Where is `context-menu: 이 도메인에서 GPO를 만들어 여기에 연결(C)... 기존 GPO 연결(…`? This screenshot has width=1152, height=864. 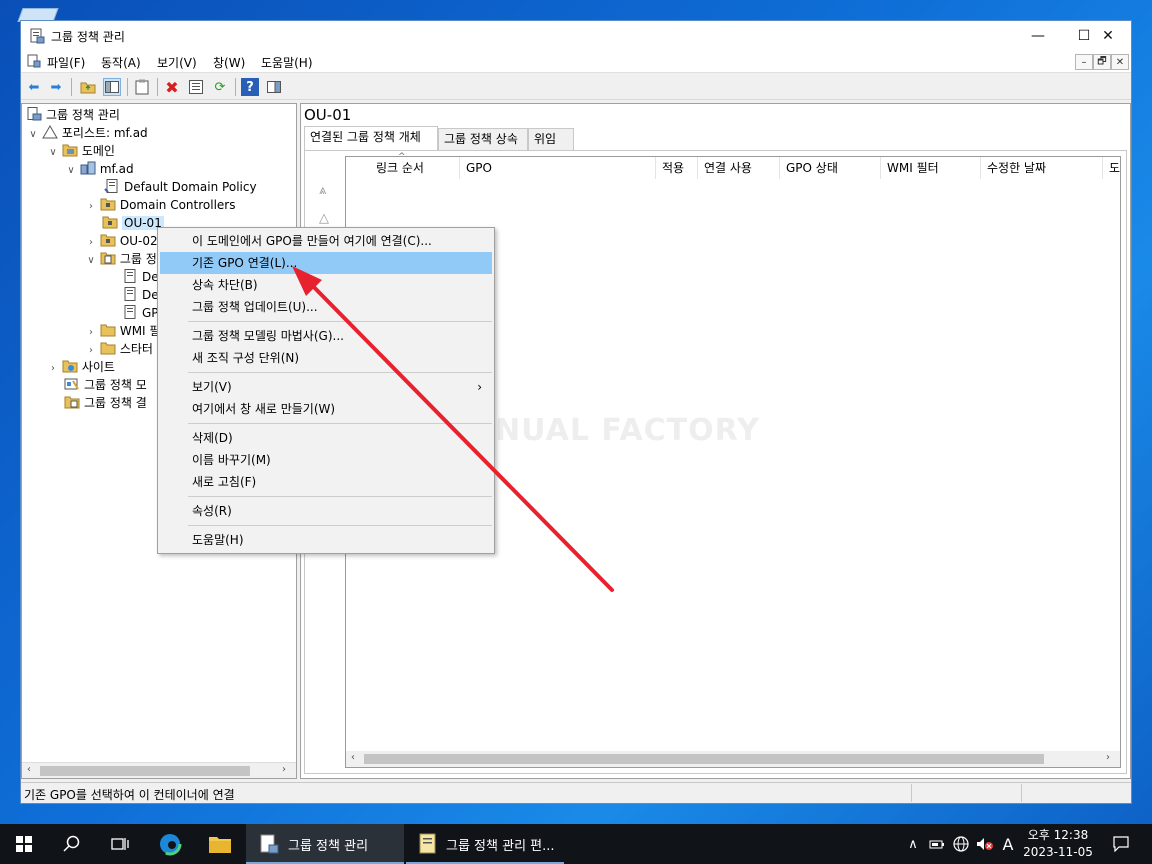
context-menu: 이 도메인에서 GPO를 만들어 여기에 연결(C)... 기존 GPO 연결(… is located at coordinates (326, 390).